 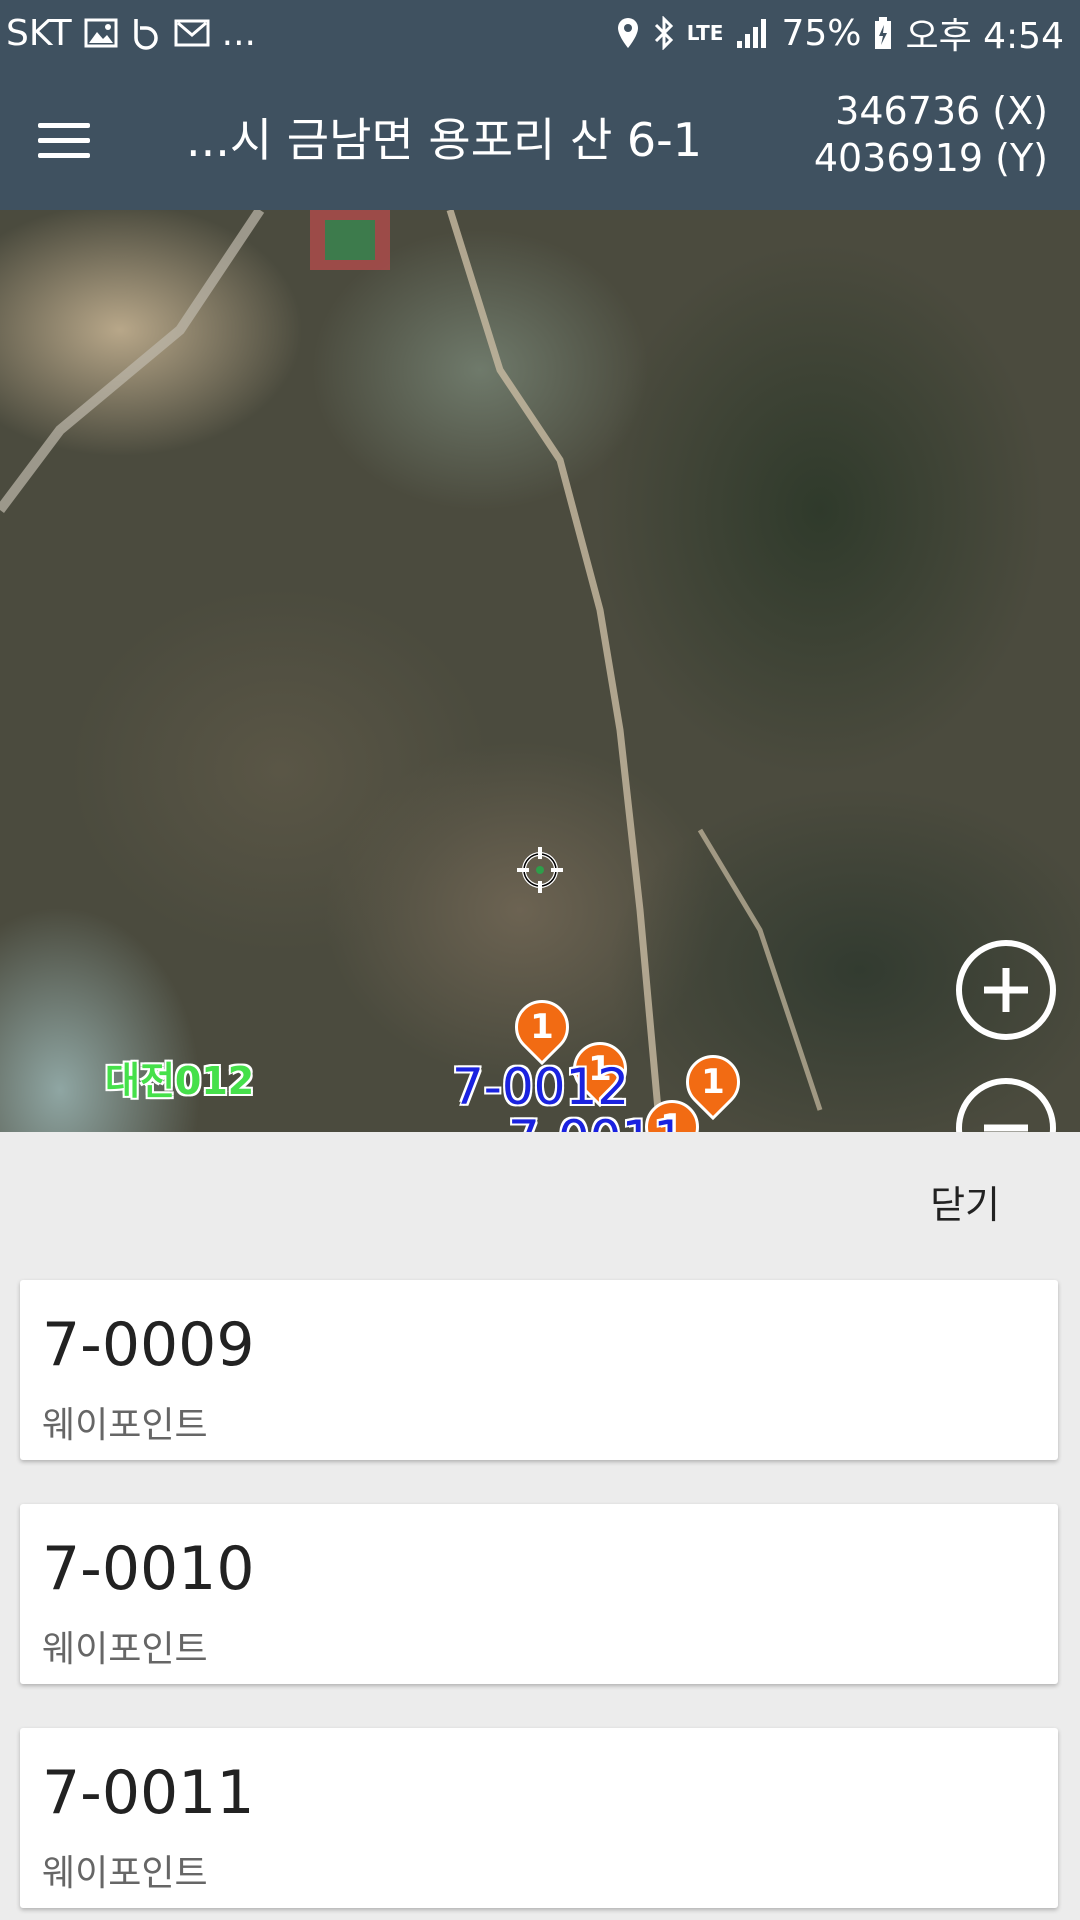 What do you see at coordinates (540, 870) in the screenshot?
I see `crosshair-icon` at bounding box center [540, 870].